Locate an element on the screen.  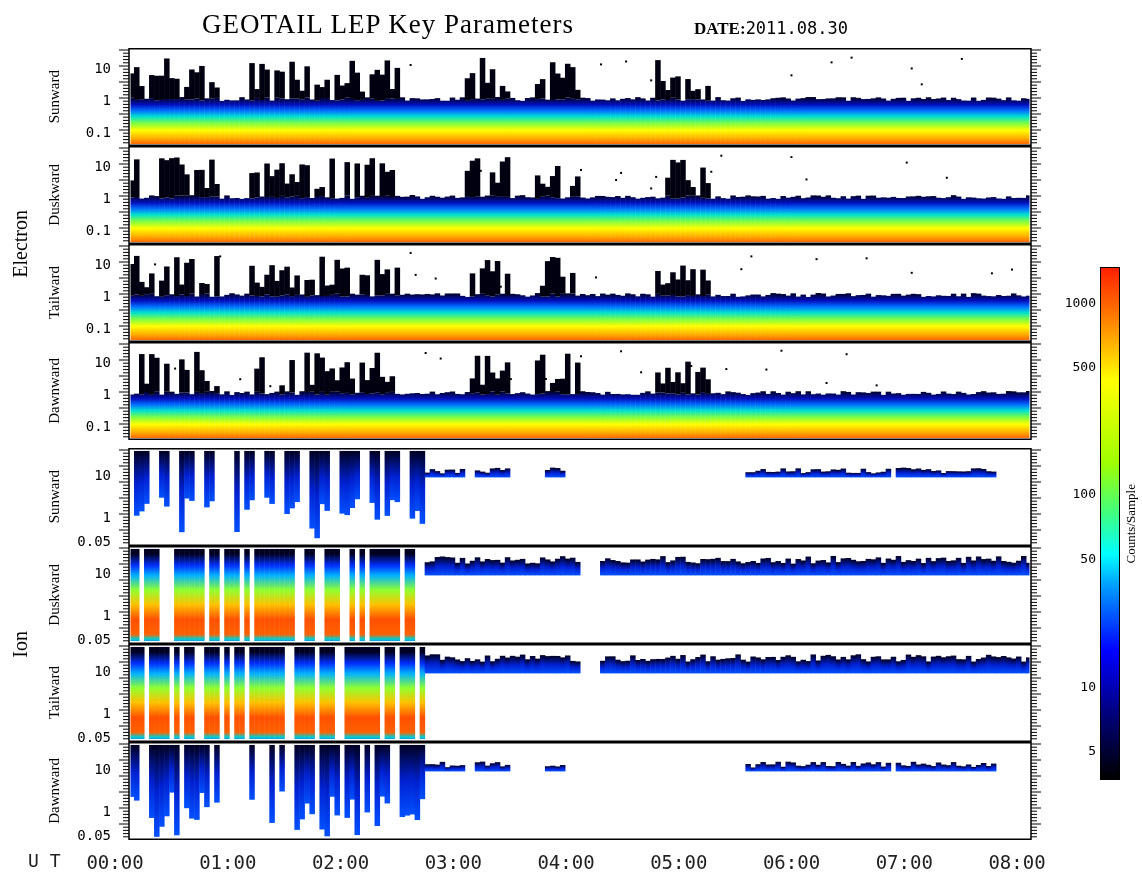
colorbar-tick-label: 5 is located at coordinates (1092, 750).